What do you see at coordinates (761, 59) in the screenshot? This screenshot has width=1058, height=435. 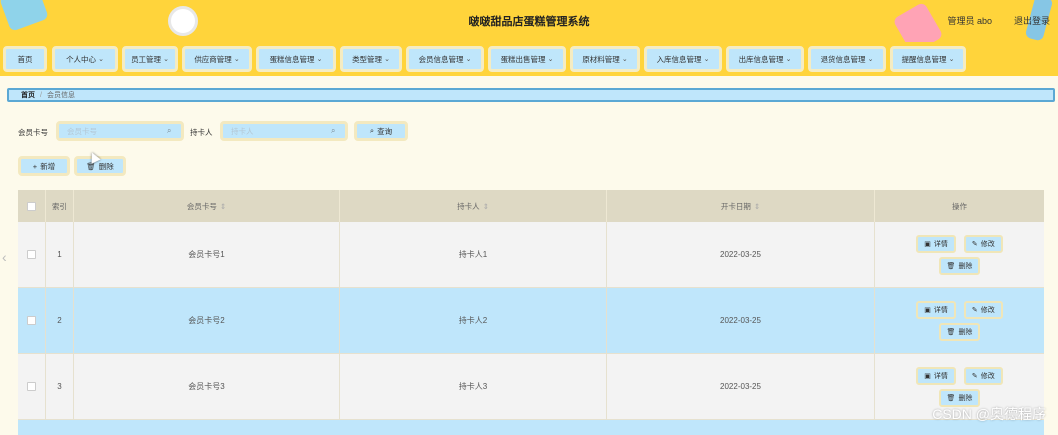 I see `nav-label: 出库信息管理` at bounding box center [761, 59].